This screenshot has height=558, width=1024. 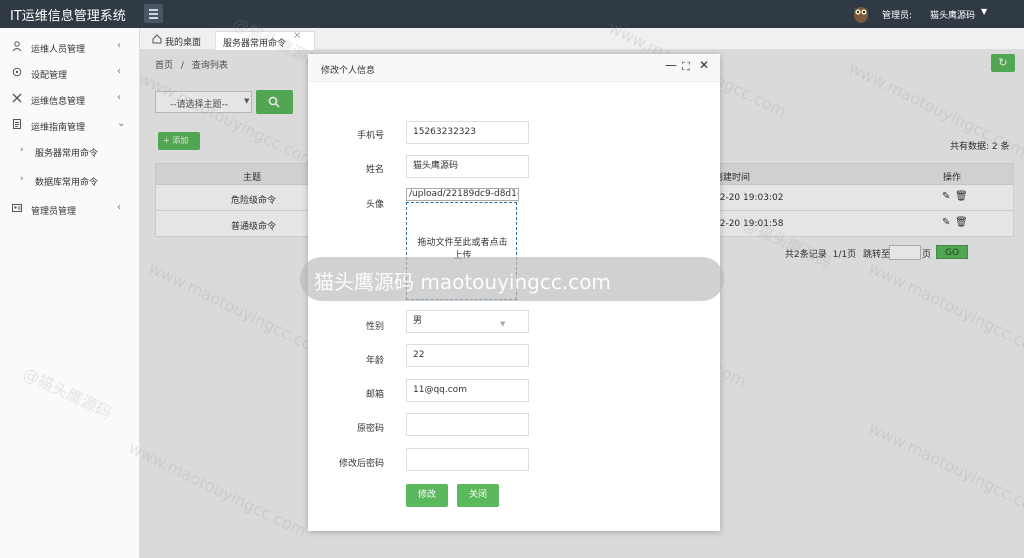 What do you see at coordinates (68, 16) in the screenshot?
I see `app-title: IT运维信息管理系统` at bounding box center [68, 16].